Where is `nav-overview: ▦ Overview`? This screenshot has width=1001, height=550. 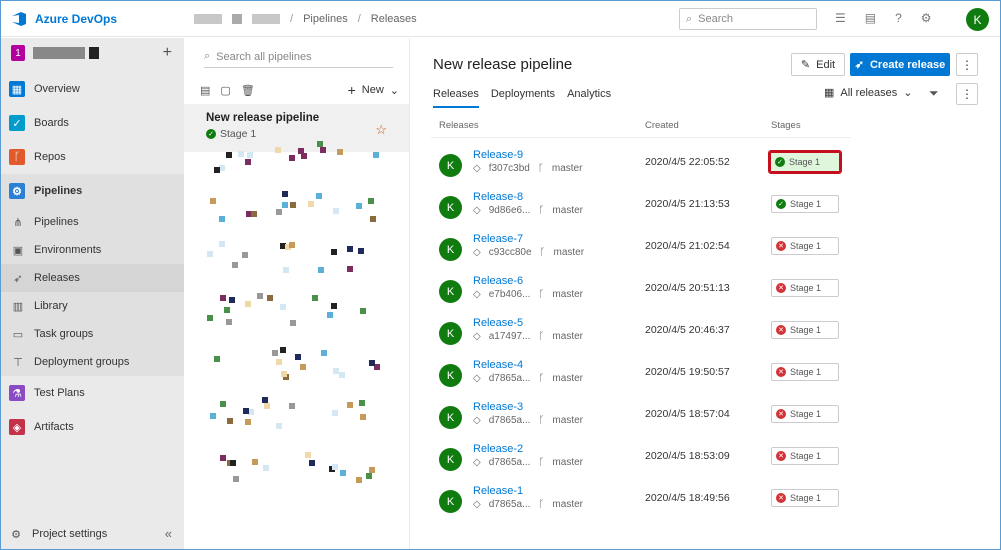
nav-overview: ▦ Overview is located at coordinates (92, 89).